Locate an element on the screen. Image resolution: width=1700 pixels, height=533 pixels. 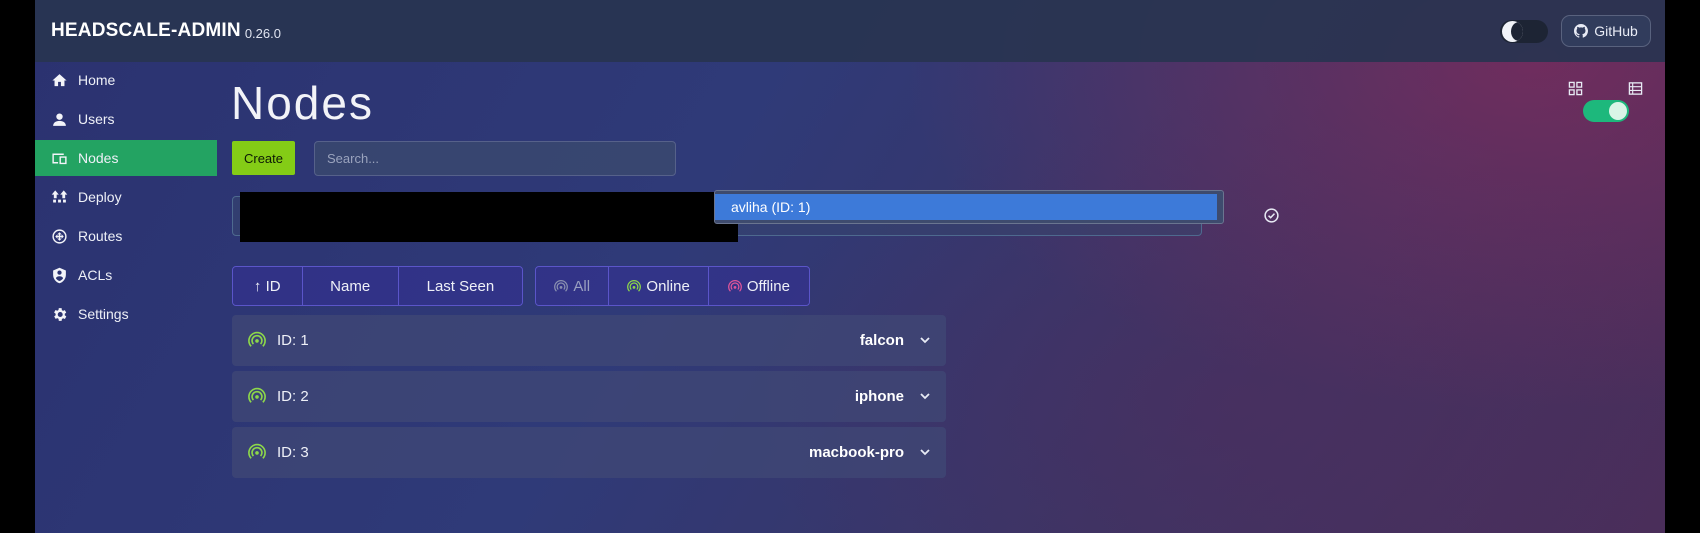
view-mode-toggle is located at coordinates (1606, 111).